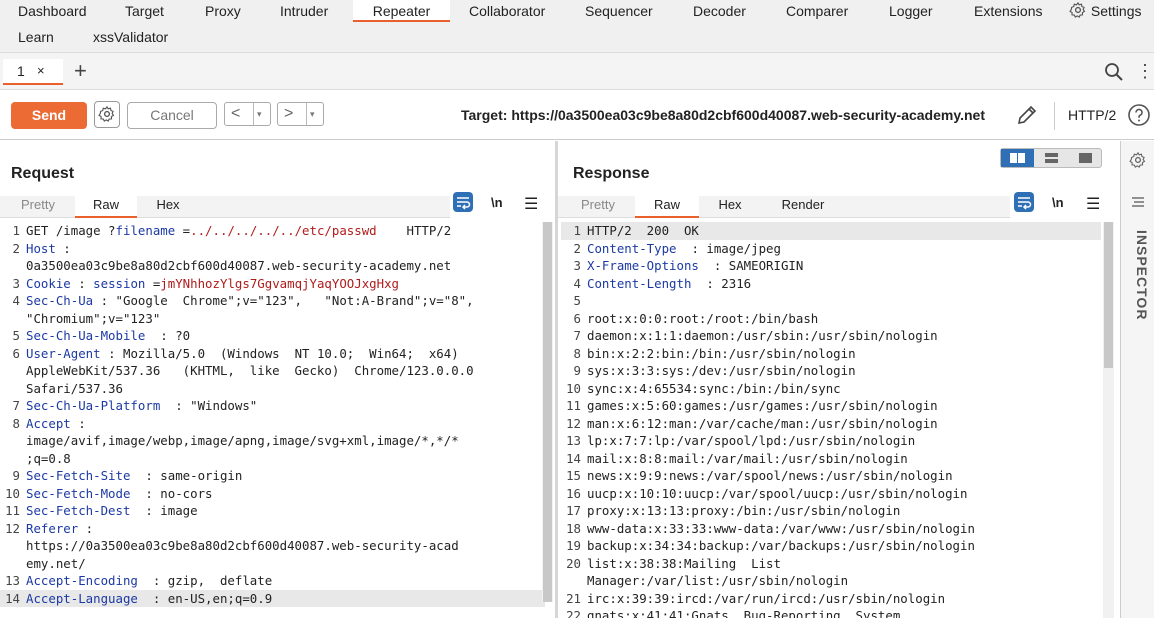 The image size is (1154, 618). Describe the element at coordinates (272, 494) in the screenshot. I see `code-line: 10 Sec-Fetch-Mode : no-cors` at that location.